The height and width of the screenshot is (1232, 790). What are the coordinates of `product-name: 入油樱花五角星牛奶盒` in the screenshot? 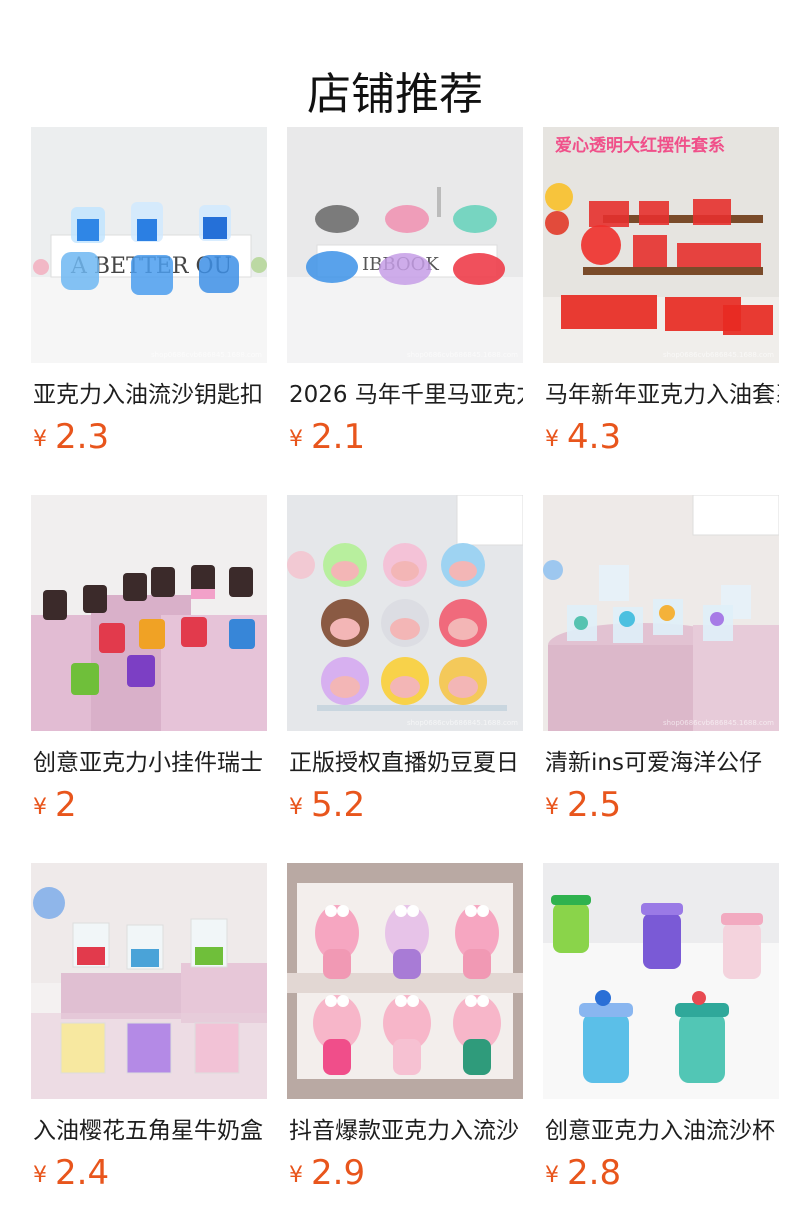 It's located at (150, 1131).